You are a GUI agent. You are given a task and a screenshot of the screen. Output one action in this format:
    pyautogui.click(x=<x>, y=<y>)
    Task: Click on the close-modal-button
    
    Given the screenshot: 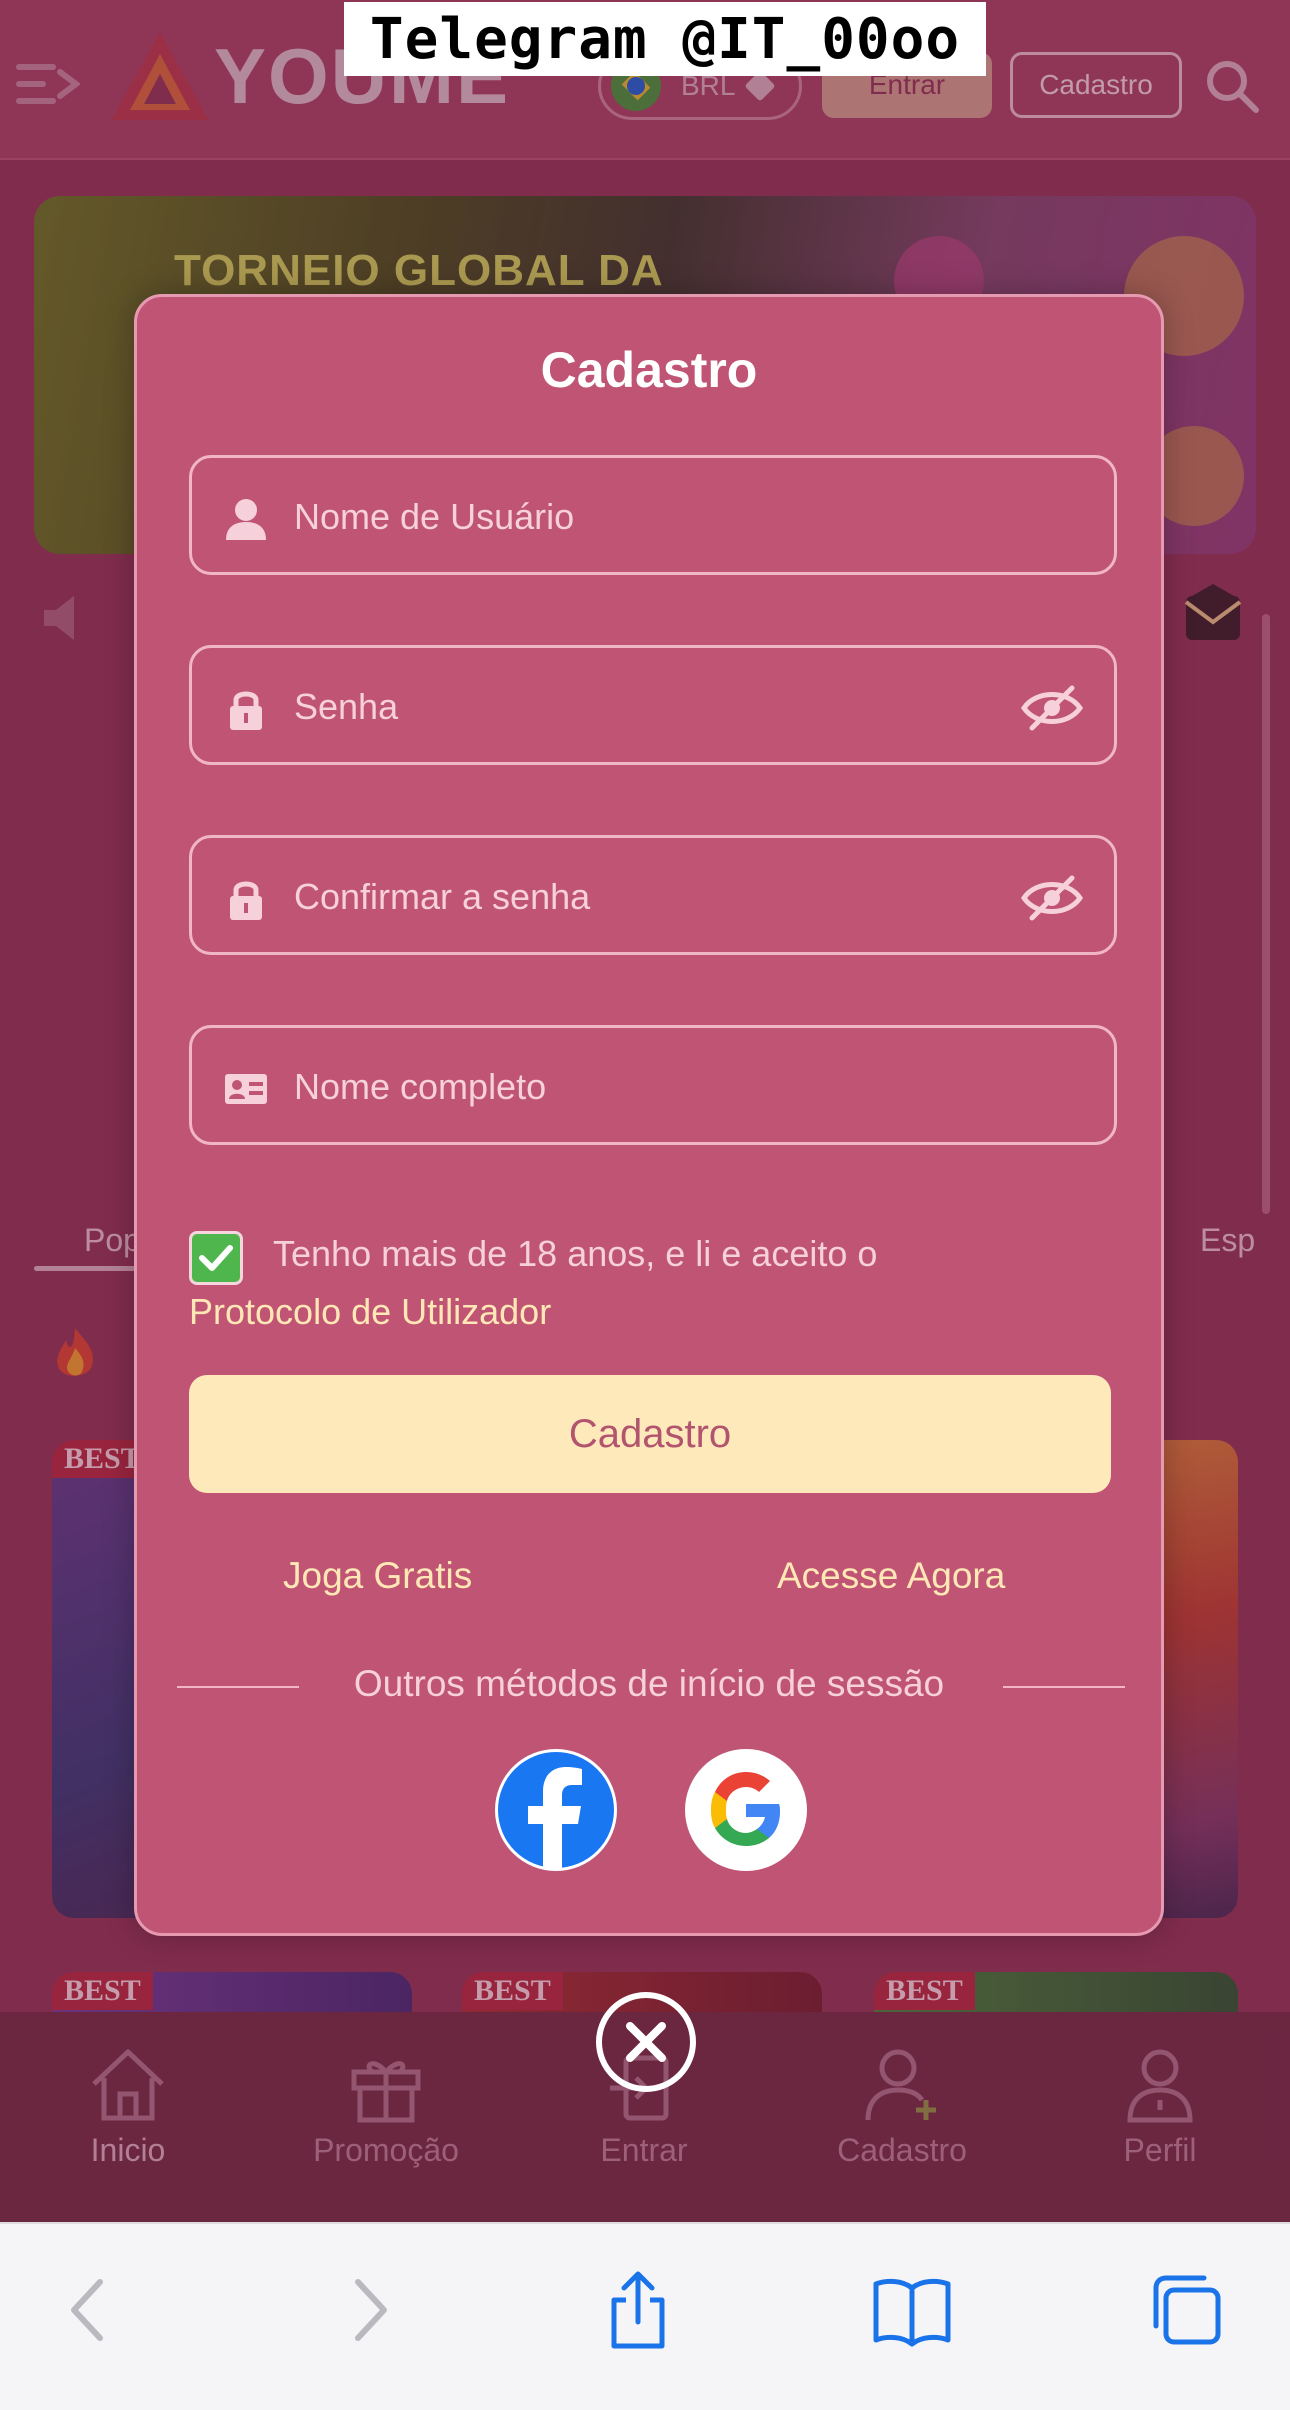 What is the action you would take?
    pyautogui.click(x=646, y=2042)
    